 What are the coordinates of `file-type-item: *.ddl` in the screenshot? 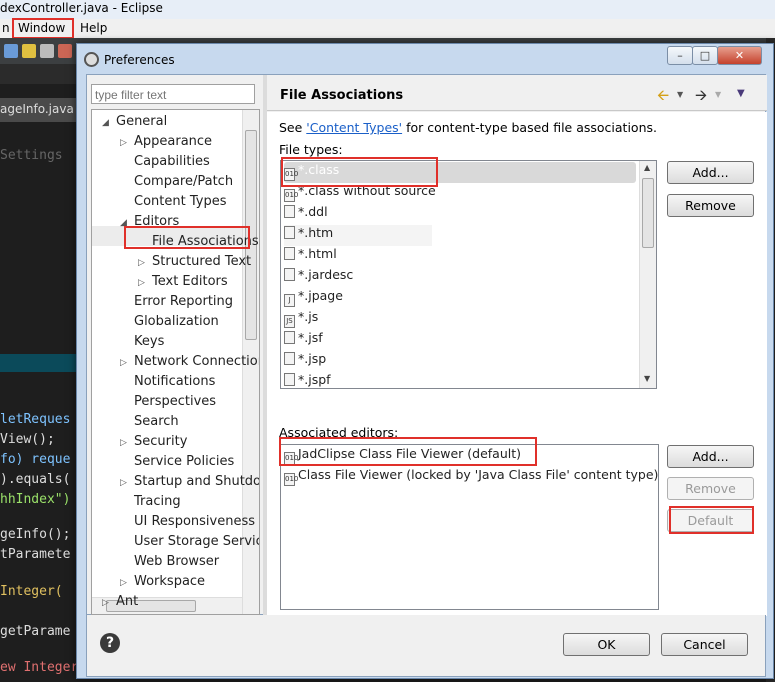 It's located at (358, 214).